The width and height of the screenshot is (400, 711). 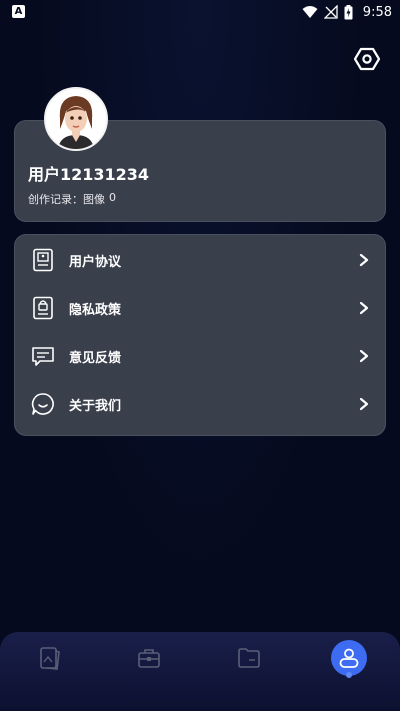 What do you see at coordinates (200, 12) in the screenshot?
I see `status-bar: A 9:58` at bounding box center [200, 12].